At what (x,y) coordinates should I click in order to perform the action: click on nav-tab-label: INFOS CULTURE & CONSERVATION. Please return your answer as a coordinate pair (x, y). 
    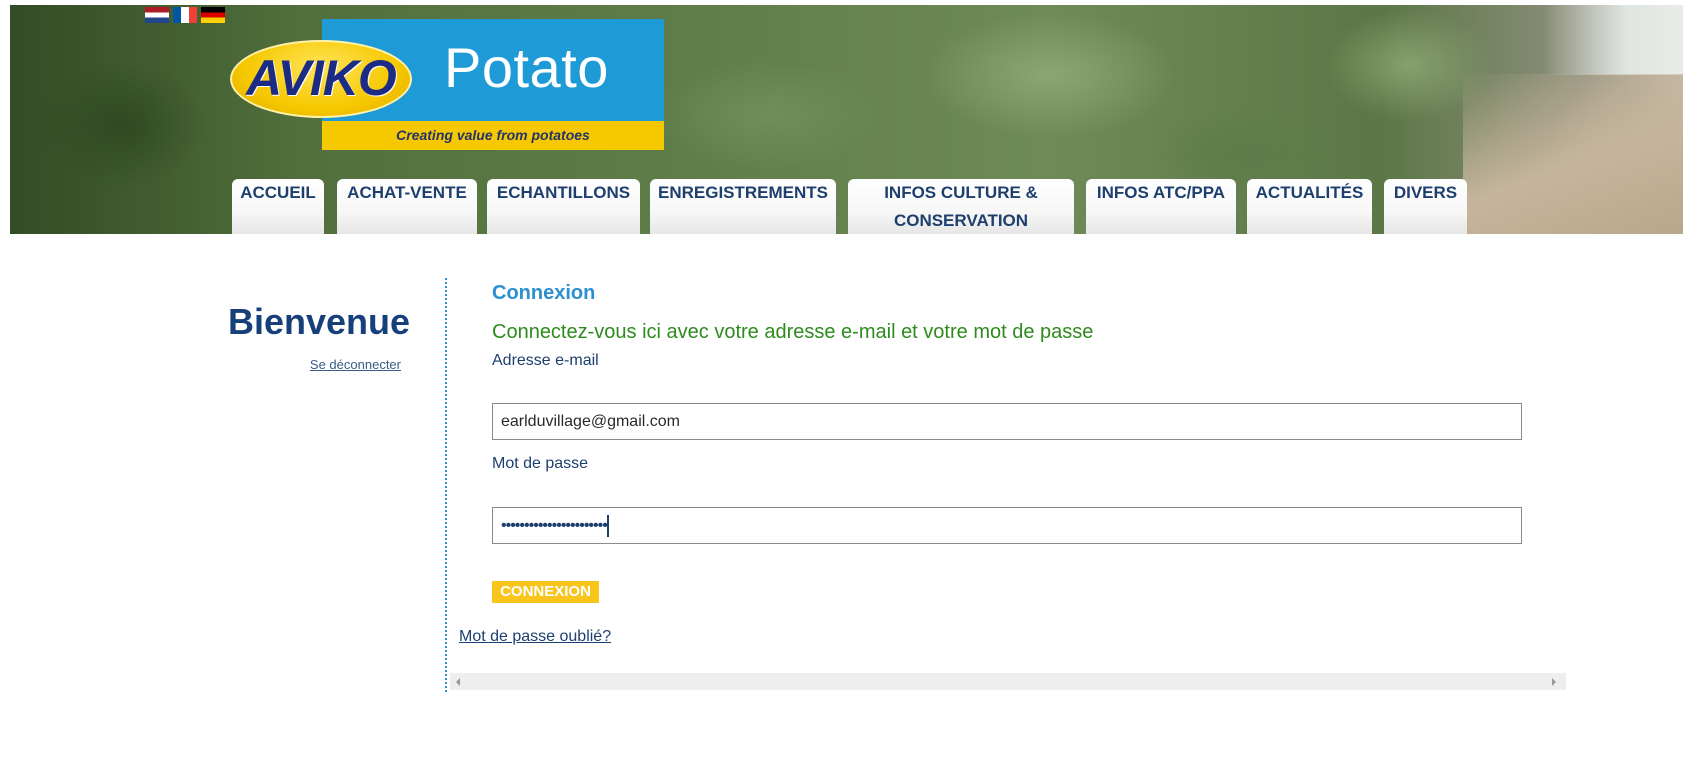
    Looking at the image, I should click on (961, 206).